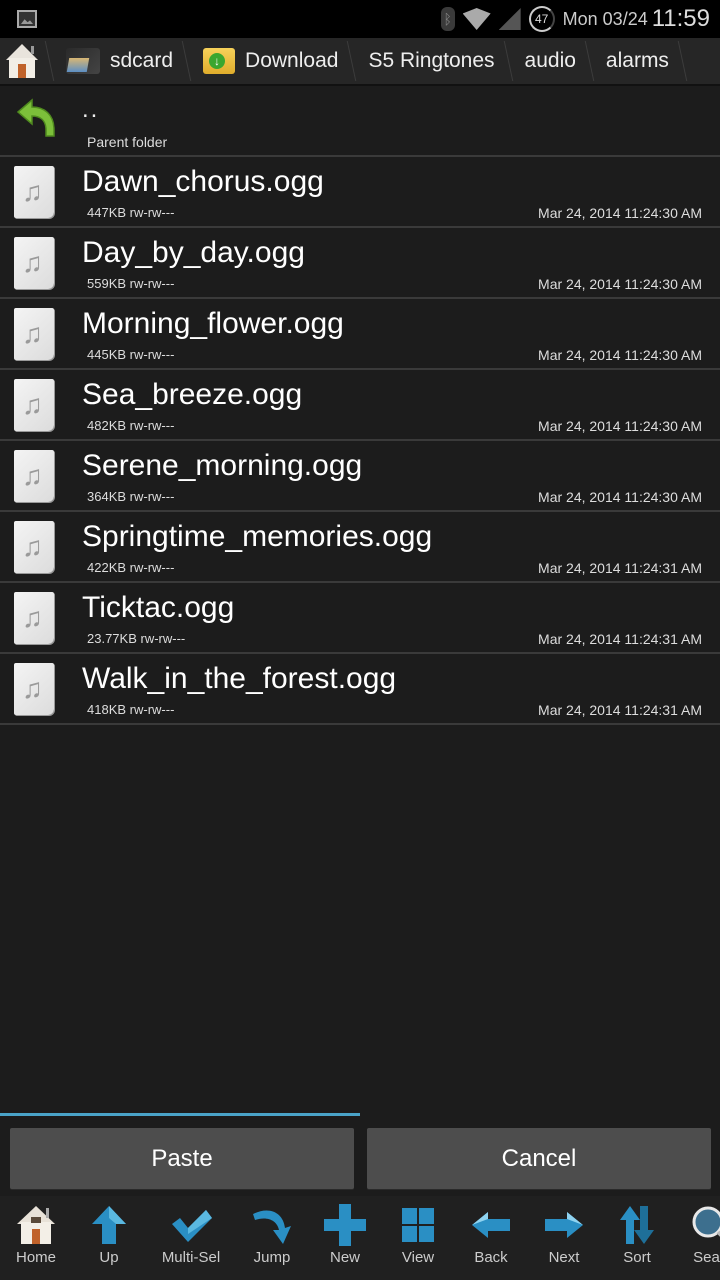  What do you see at coordinates (564, 1257) in the screenshot?
I see `toolbar-label: Next` at bounding box center [564, 1257].